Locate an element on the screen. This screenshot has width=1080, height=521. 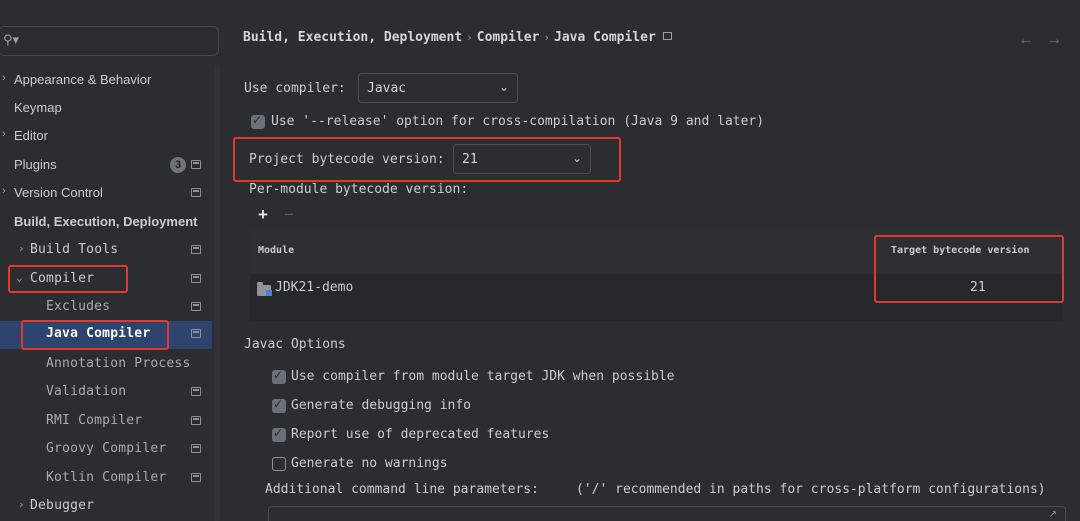
module-folder-icon is located at coordinates (264, 289).